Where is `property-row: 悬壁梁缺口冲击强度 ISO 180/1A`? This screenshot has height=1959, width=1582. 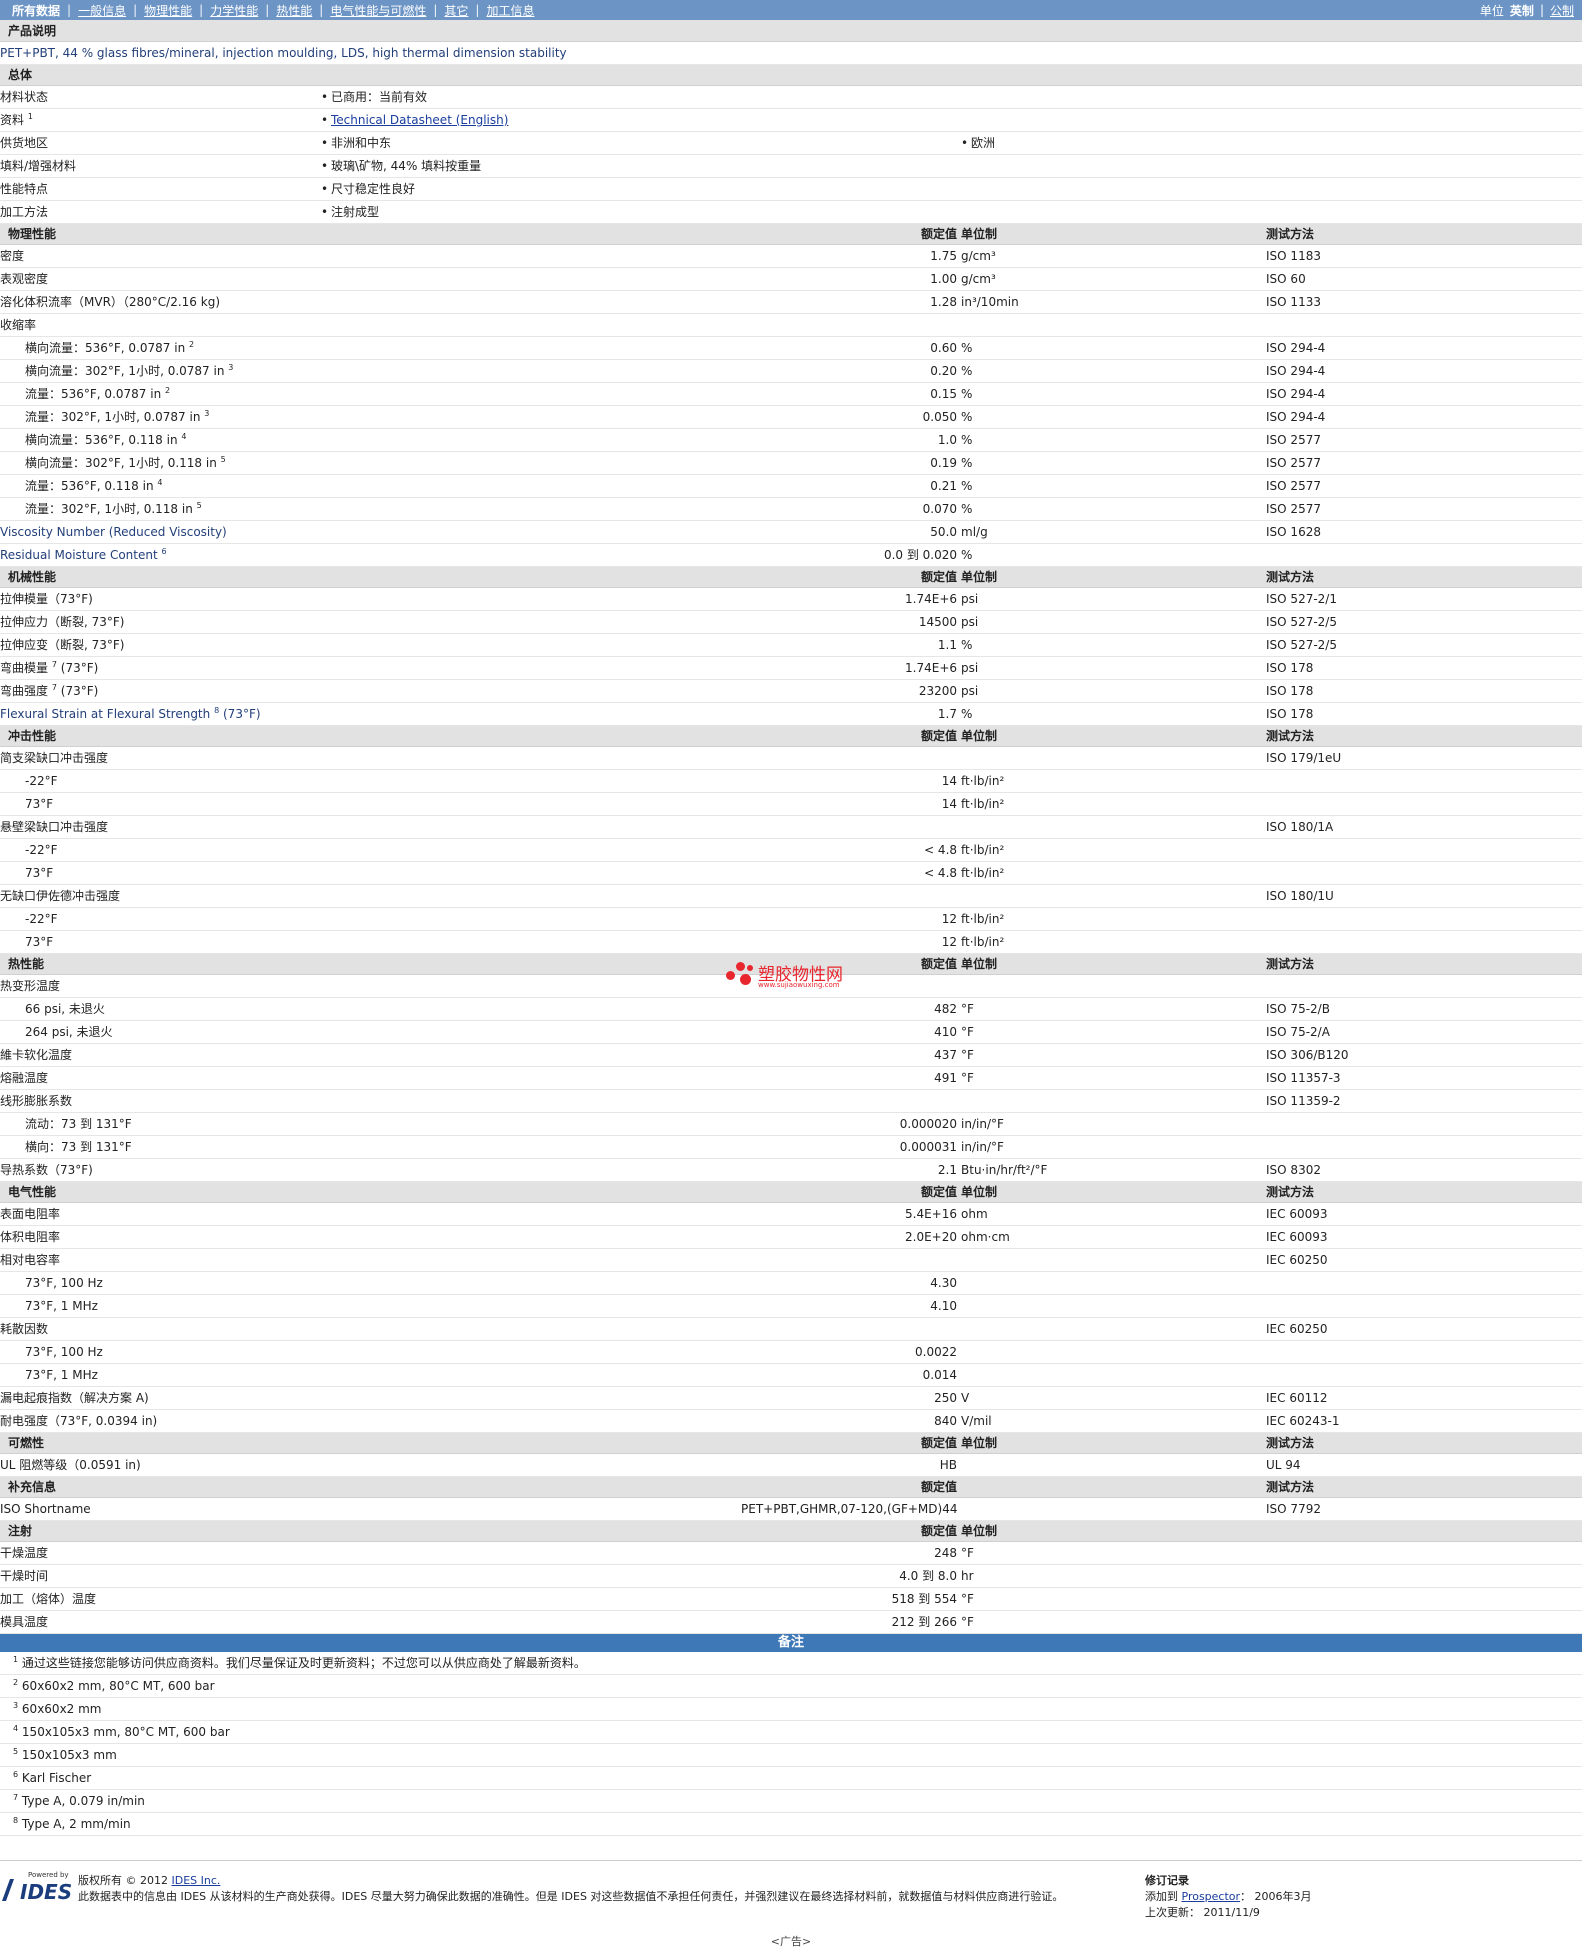 property-row: 悬壁梁缺口冲击强度 ISO 180/1A is located at coordinates (791, 827).